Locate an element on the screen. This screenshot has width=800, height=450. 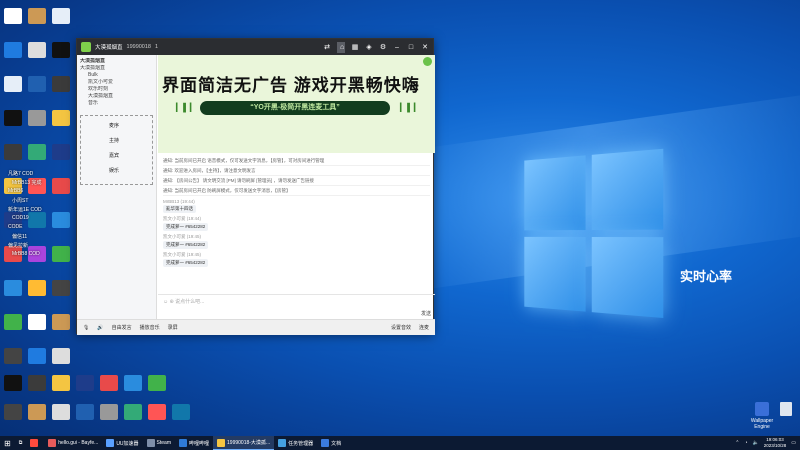
taskbar-item: 哔哩哔哩 is located at coordinates (194, 443).